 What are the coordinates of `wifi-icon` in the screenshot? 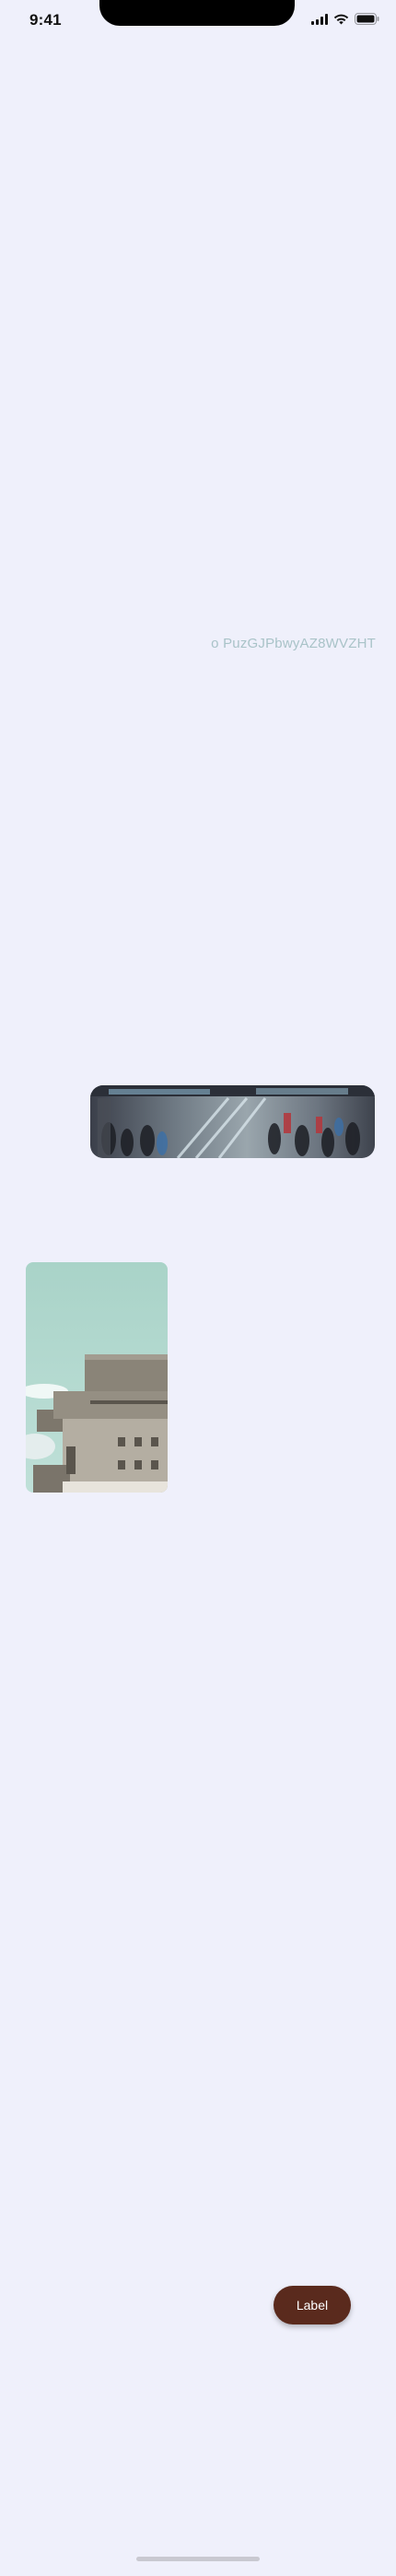 It's located at (341, 21).